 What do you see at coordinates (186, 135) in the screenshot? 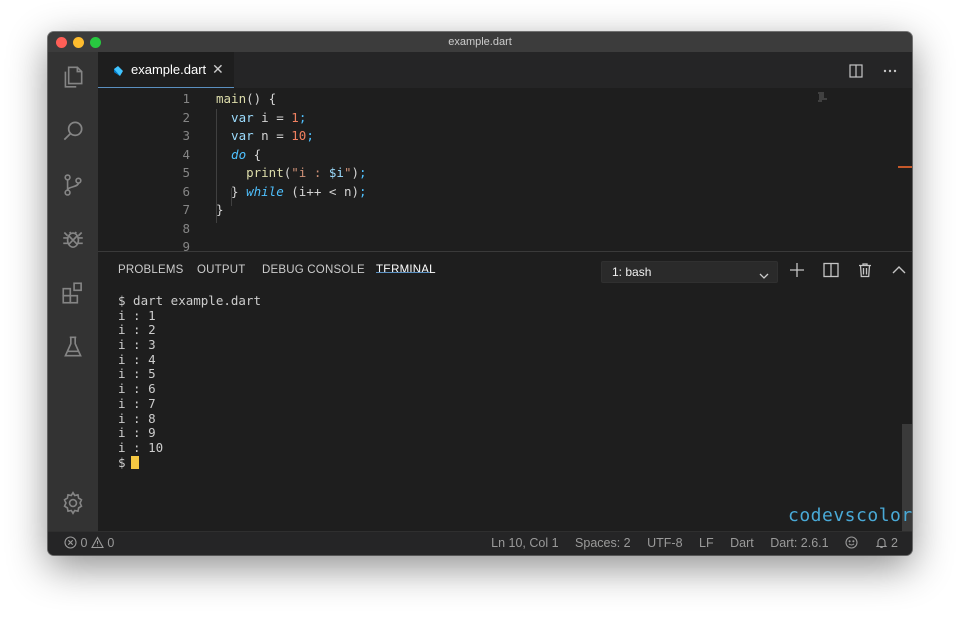
I see `line-number: 3` at bounding box center [186, 135].